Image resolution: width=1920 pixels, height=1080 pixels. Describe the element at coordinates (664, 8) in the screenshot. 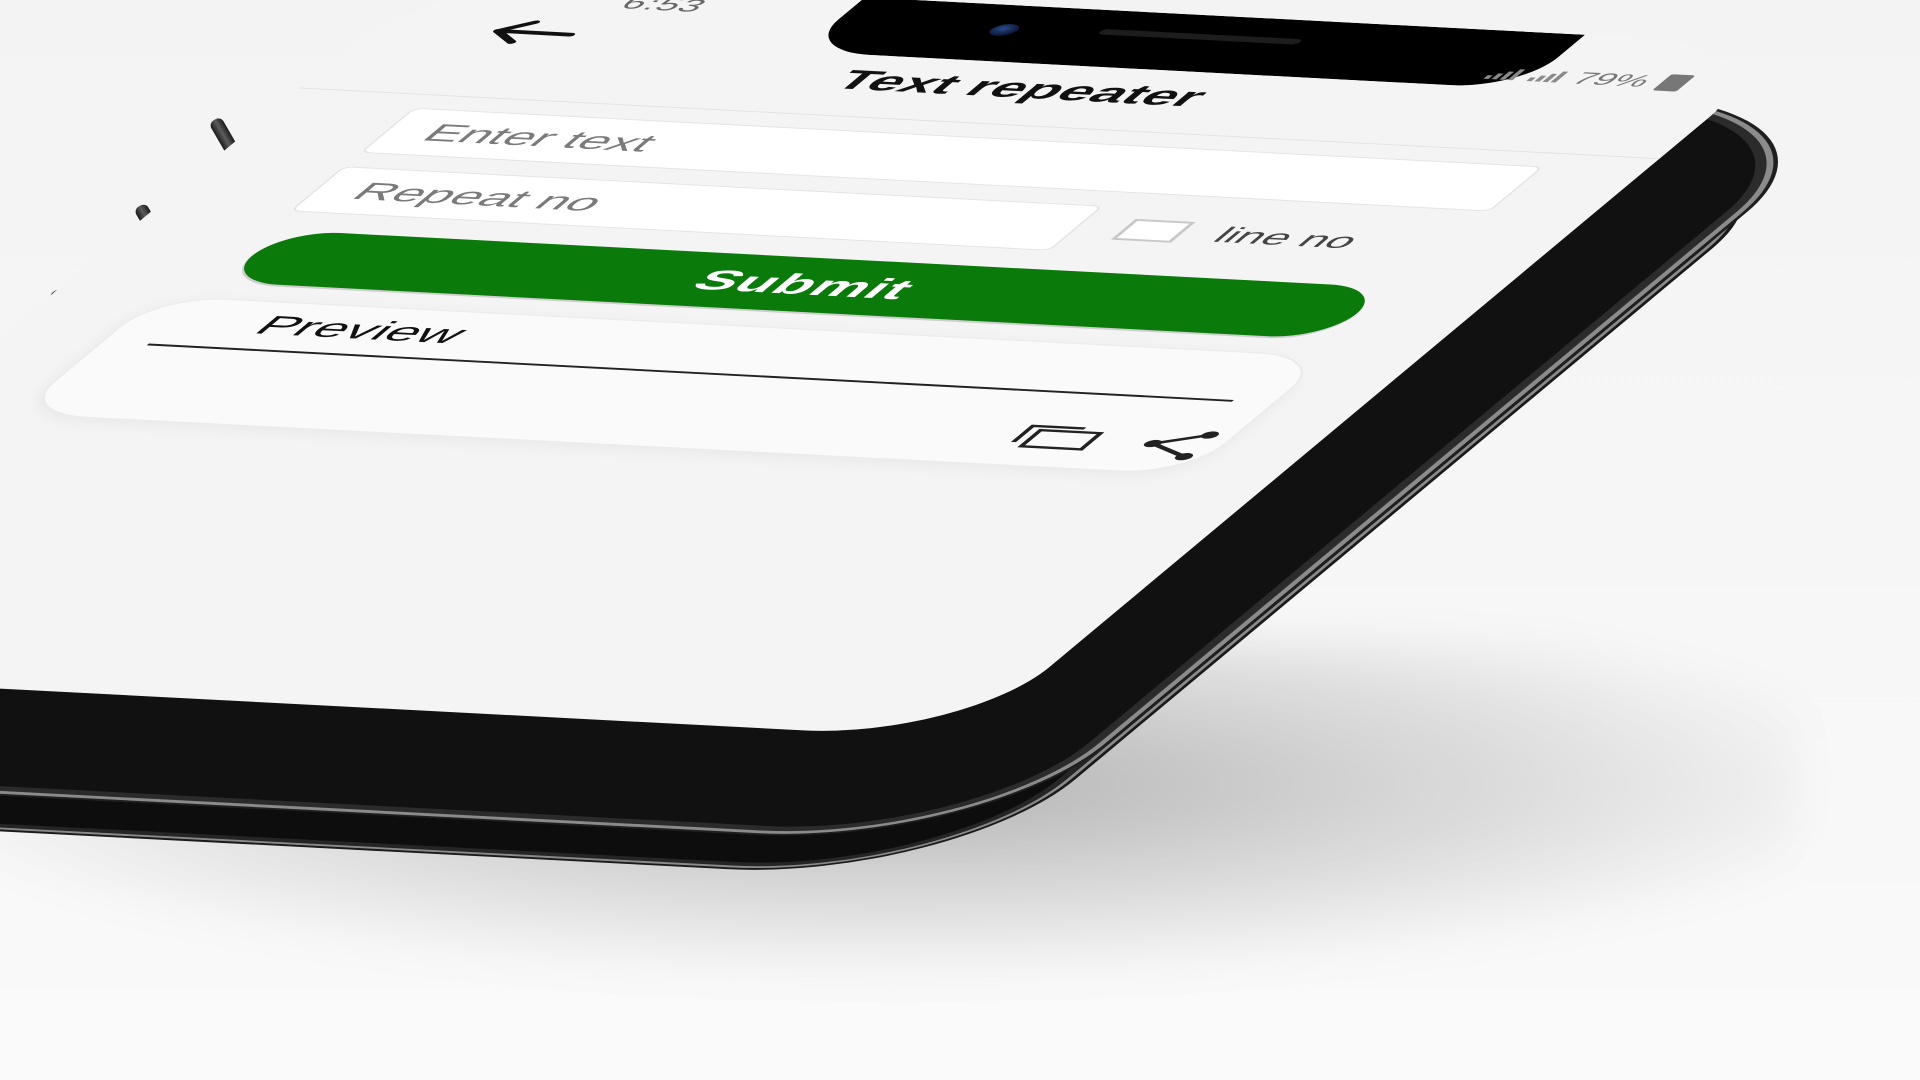

I see `status-time: 6:53` at that location.